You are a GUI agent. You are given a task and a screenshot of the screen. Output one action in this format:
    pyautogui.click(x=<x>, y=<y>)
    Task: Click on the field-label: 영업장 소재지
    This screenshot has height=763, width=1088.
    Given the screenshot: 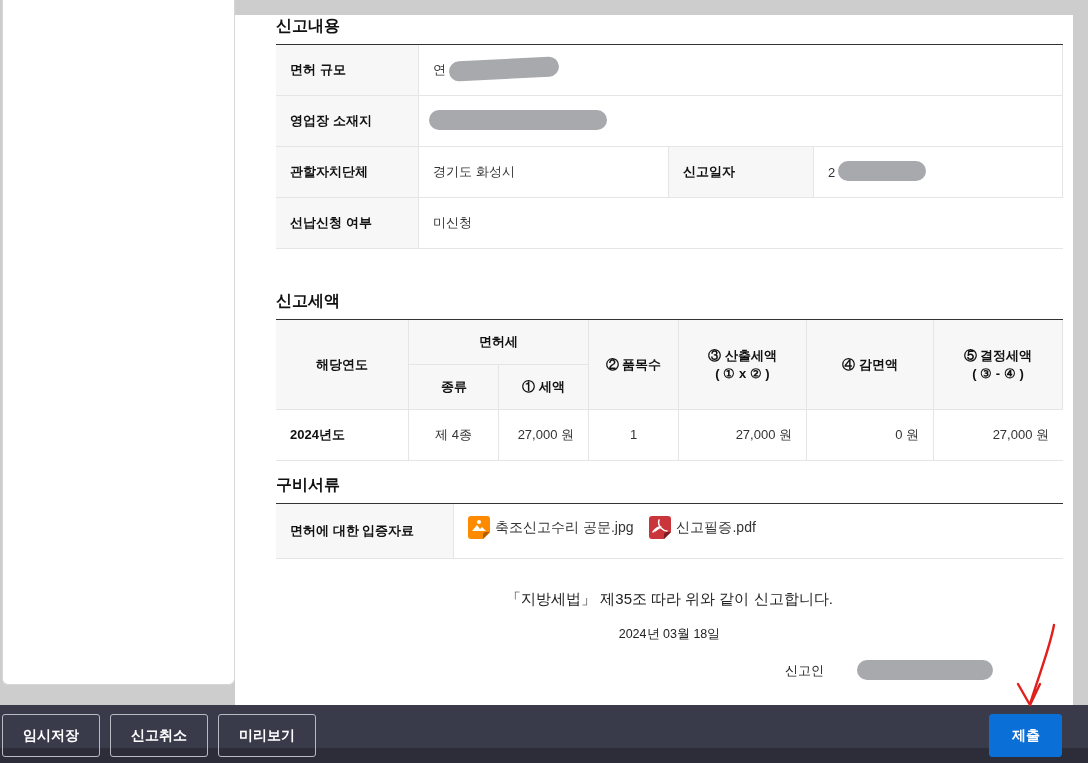 What is the action you would take?
    pyautogui.click(x=347, y=121)
    